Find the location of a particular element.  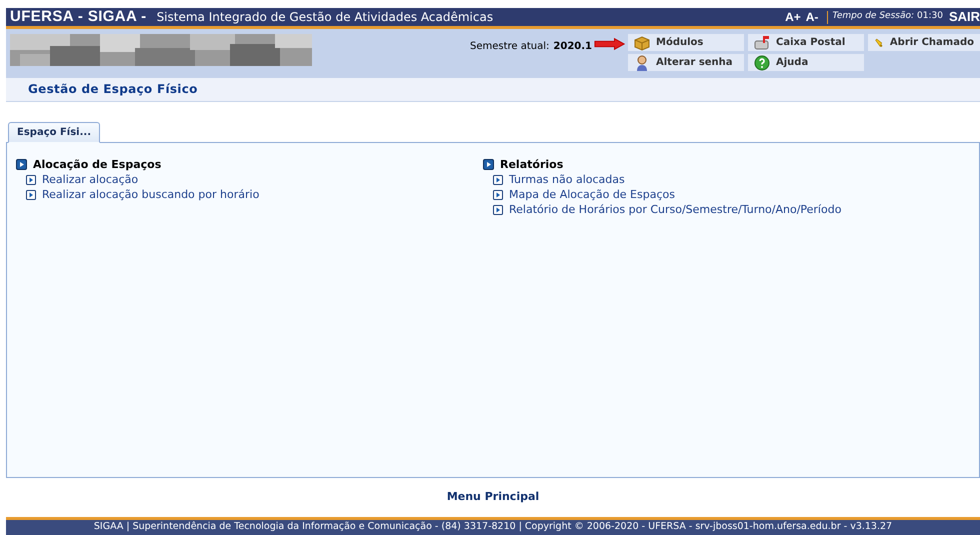

session-label: Tempo de Sessão: is located at coordinates (873, 17).